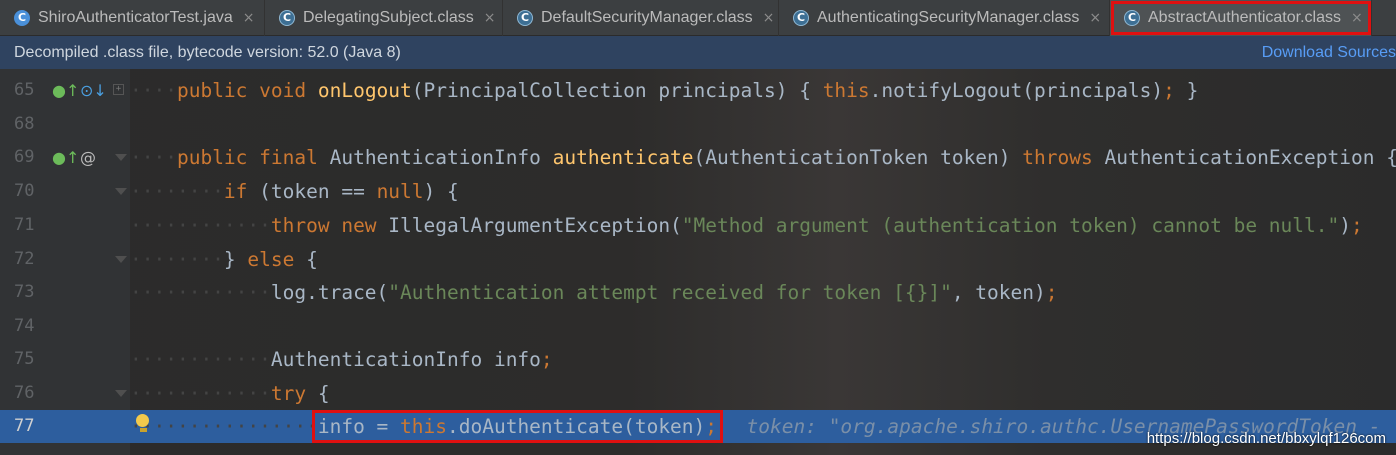 This screenshot has height=455, width=1396. Describe the element at coordinates (1244, 17) in the screenshot. I see `tab-label: AbstractAuthenticator.class` at that location.